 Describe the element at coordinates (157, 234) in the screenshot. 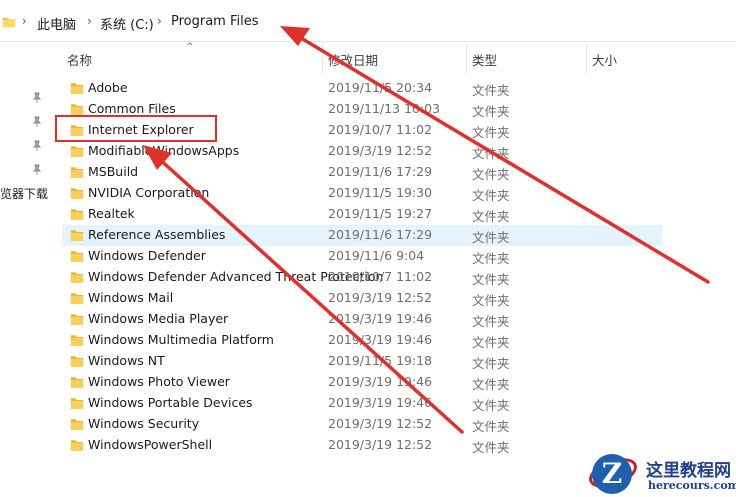

I see `file-name: Reference Assemblies` at that location.